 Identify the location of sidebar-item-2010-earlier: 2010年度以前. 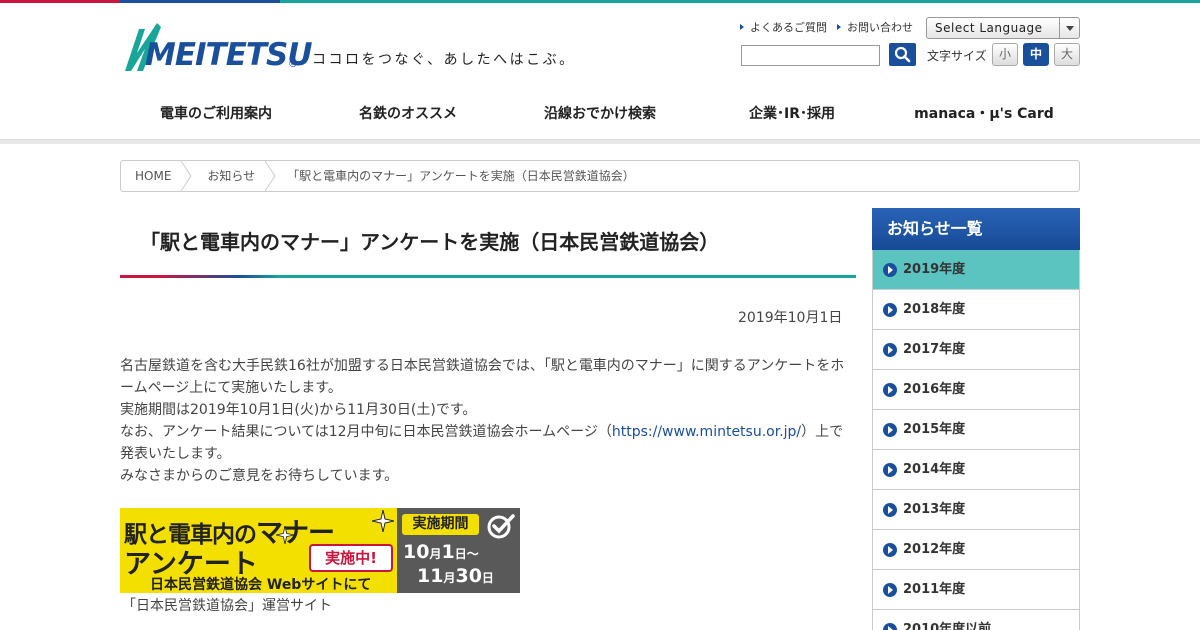
(976, 620).